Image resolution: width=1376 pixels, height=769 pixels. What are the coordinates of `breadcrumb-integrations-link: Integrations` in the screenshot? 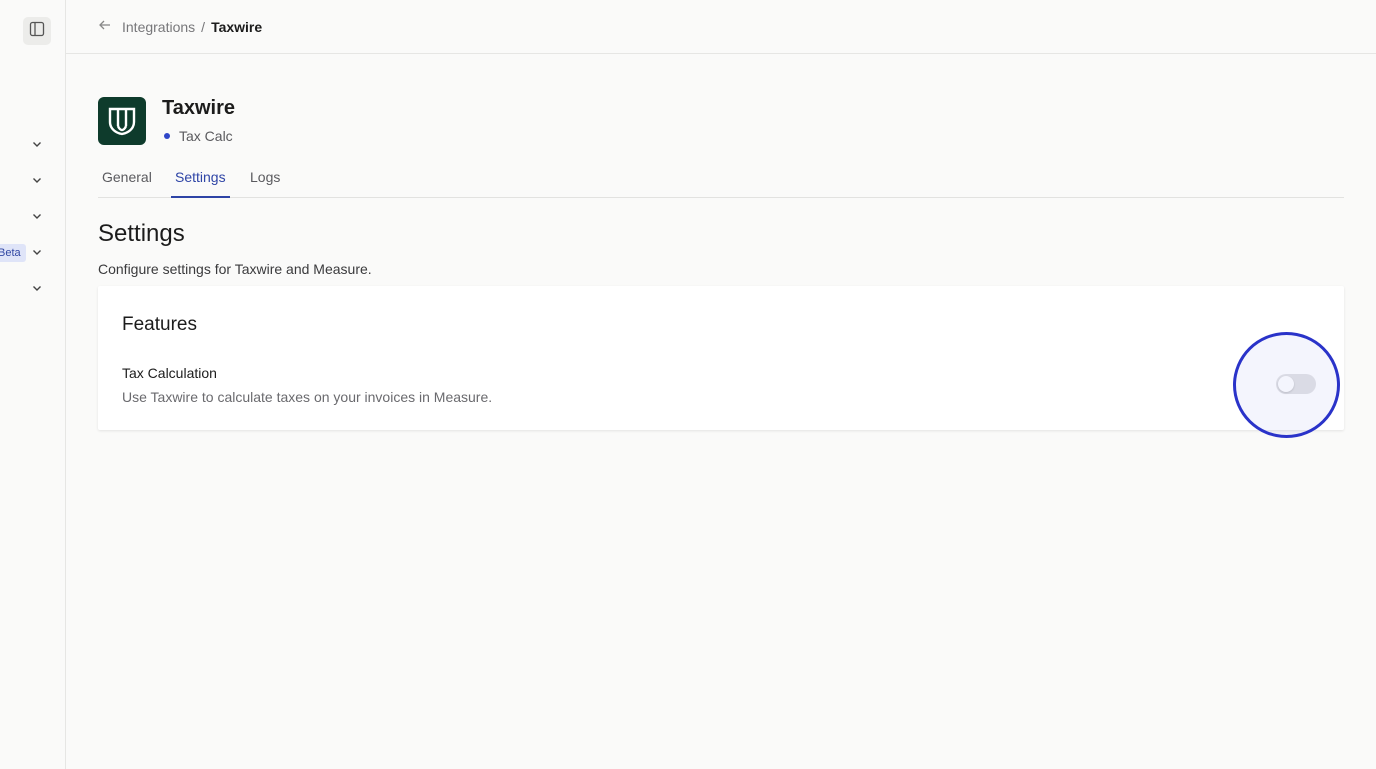 It's located at (158, 27).